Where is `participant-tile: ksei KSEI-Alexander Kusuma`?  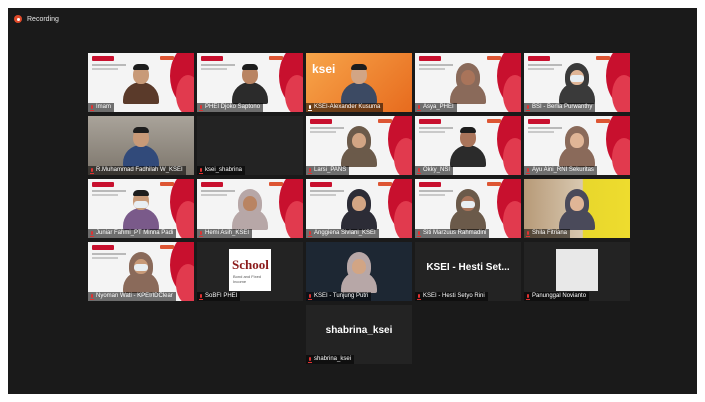 participant-tile: ksei KSEI-Alexander Kusuma is located at coordinates (359, 82).